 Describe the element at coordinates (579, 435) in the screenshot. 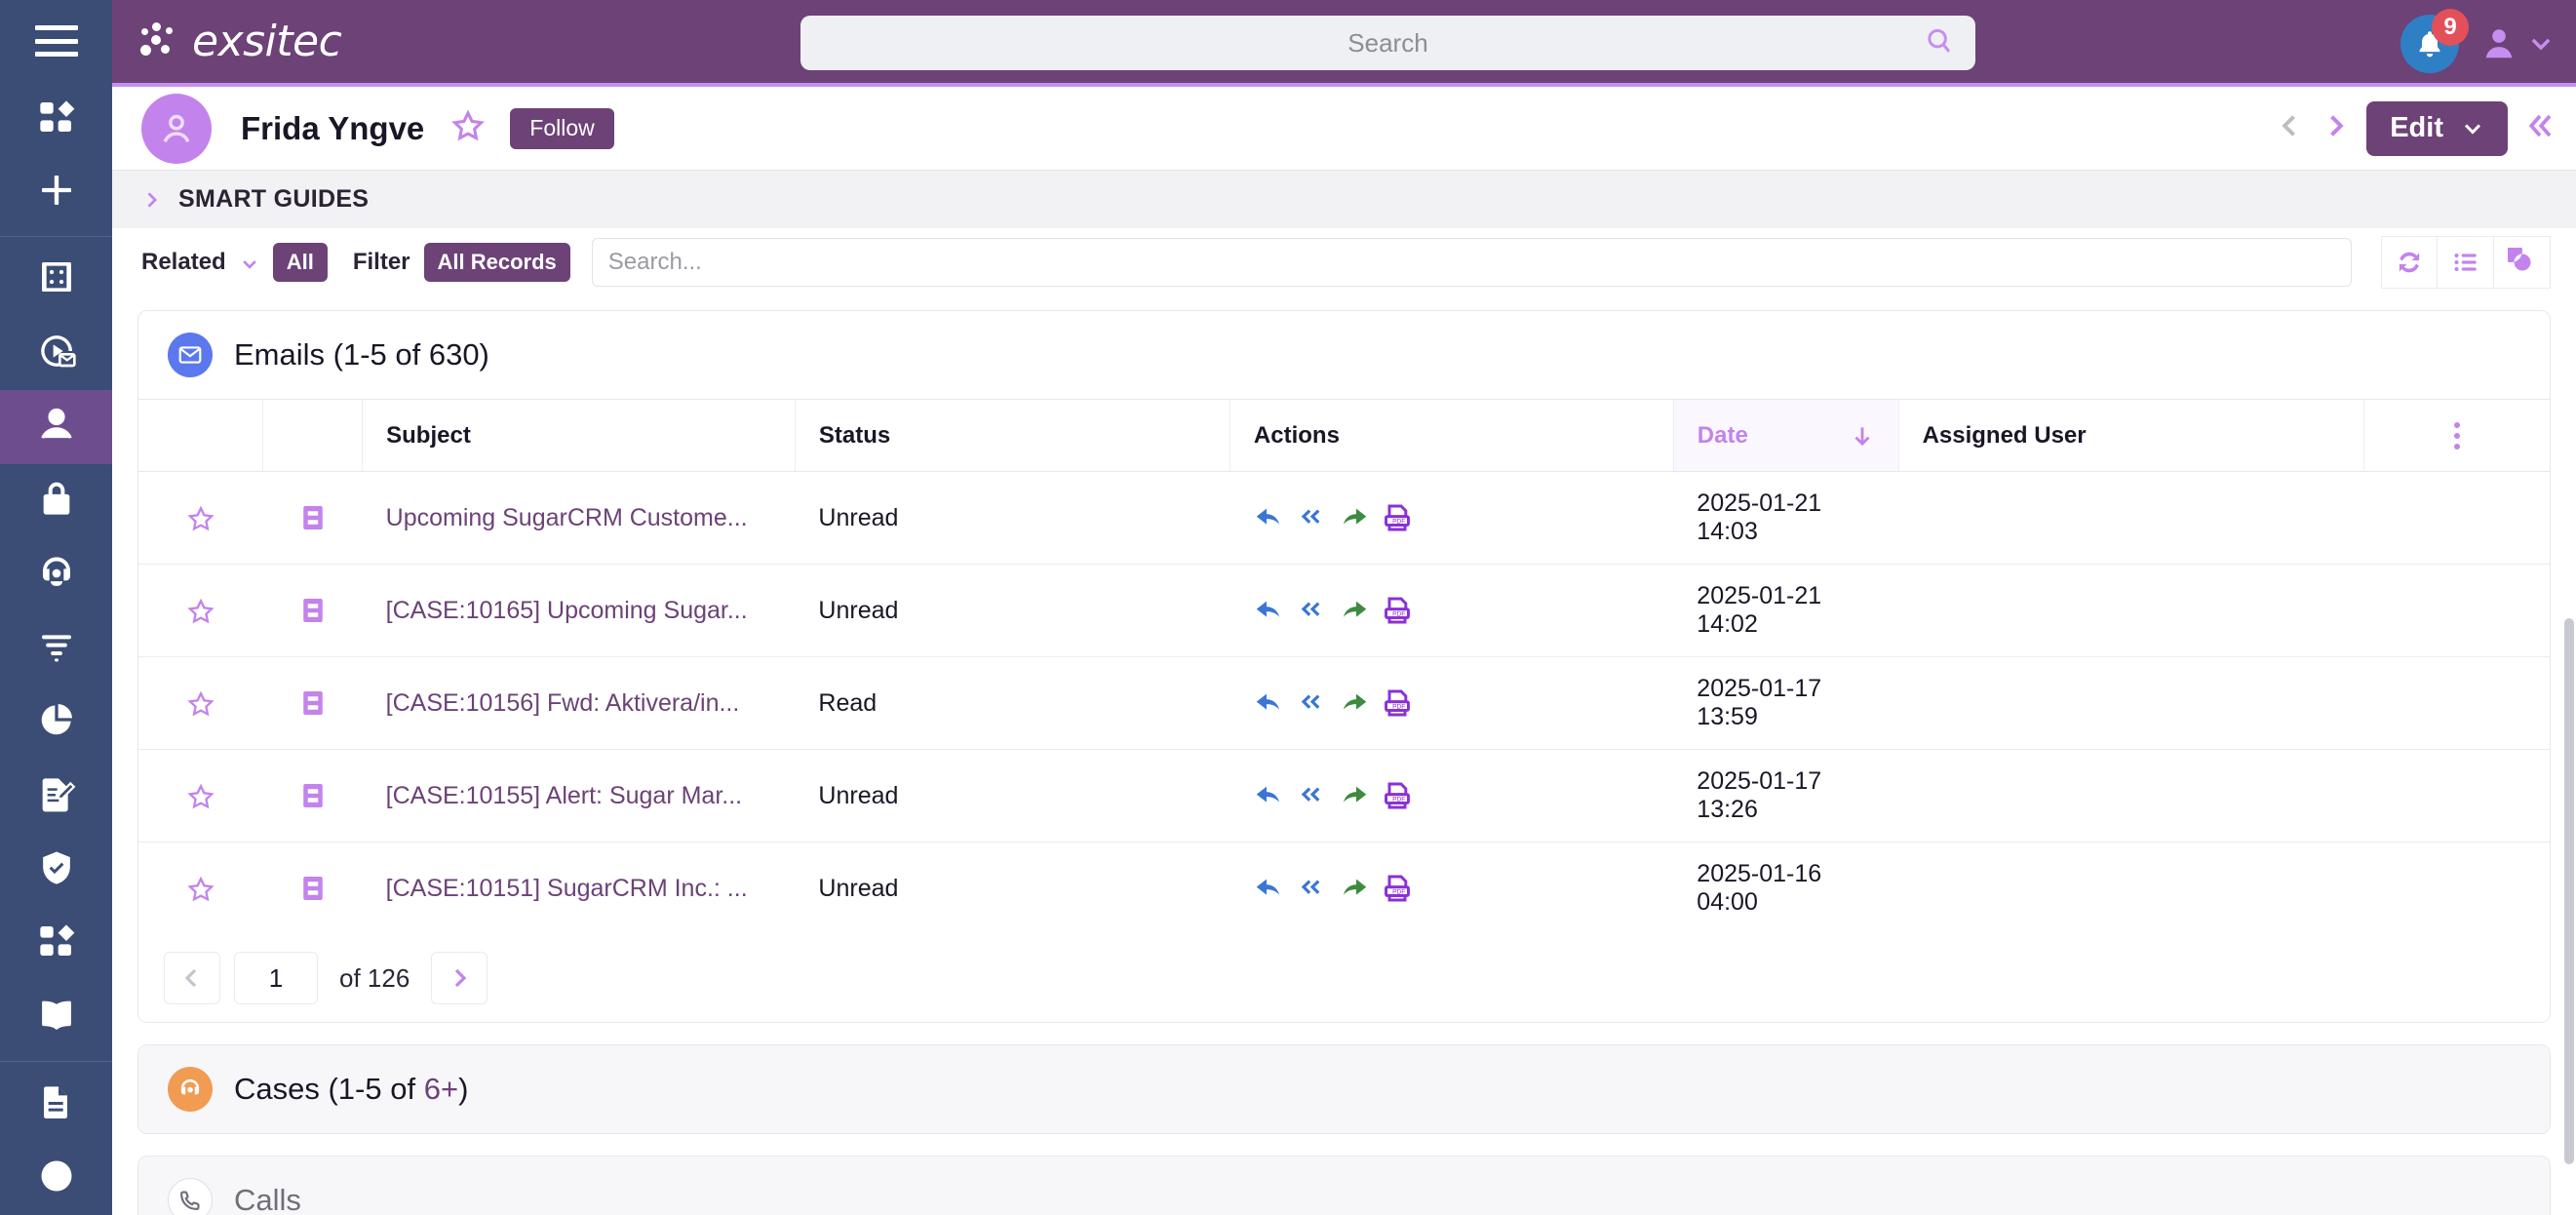

I see `column-subject: Subject` at that location.